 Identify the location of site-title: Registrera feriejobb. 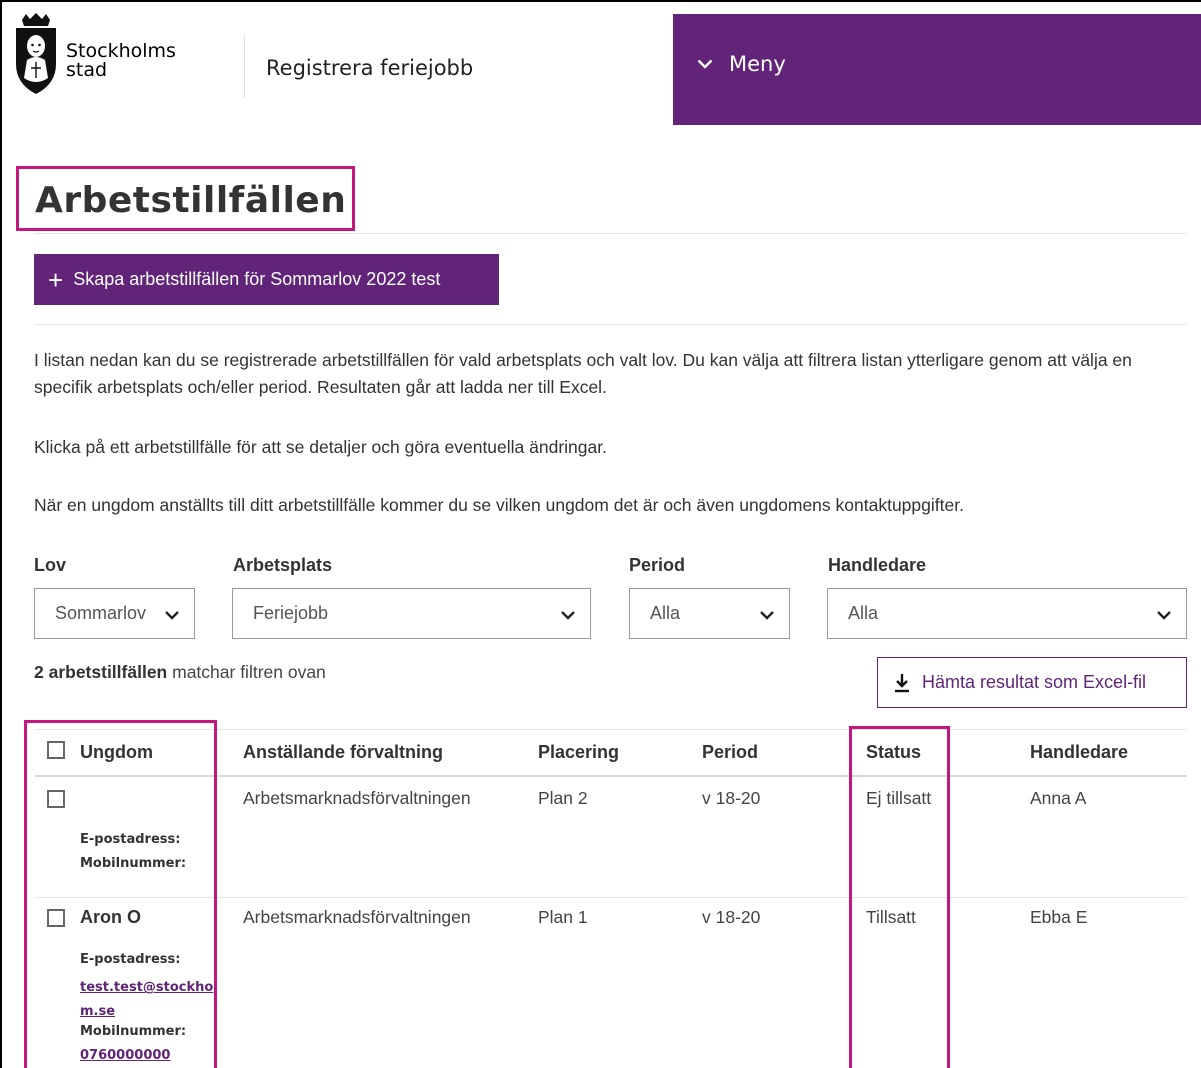
(369, 68).